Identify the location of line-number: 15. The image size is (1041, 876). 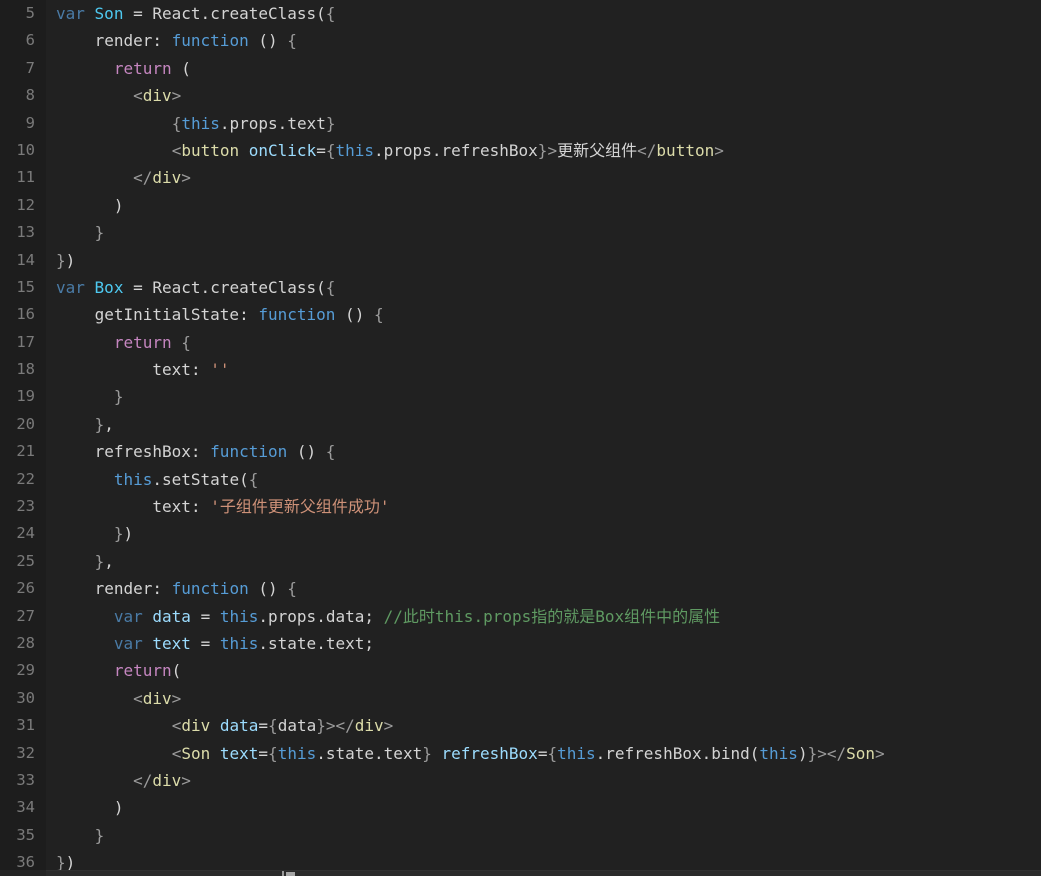
(25, 286).